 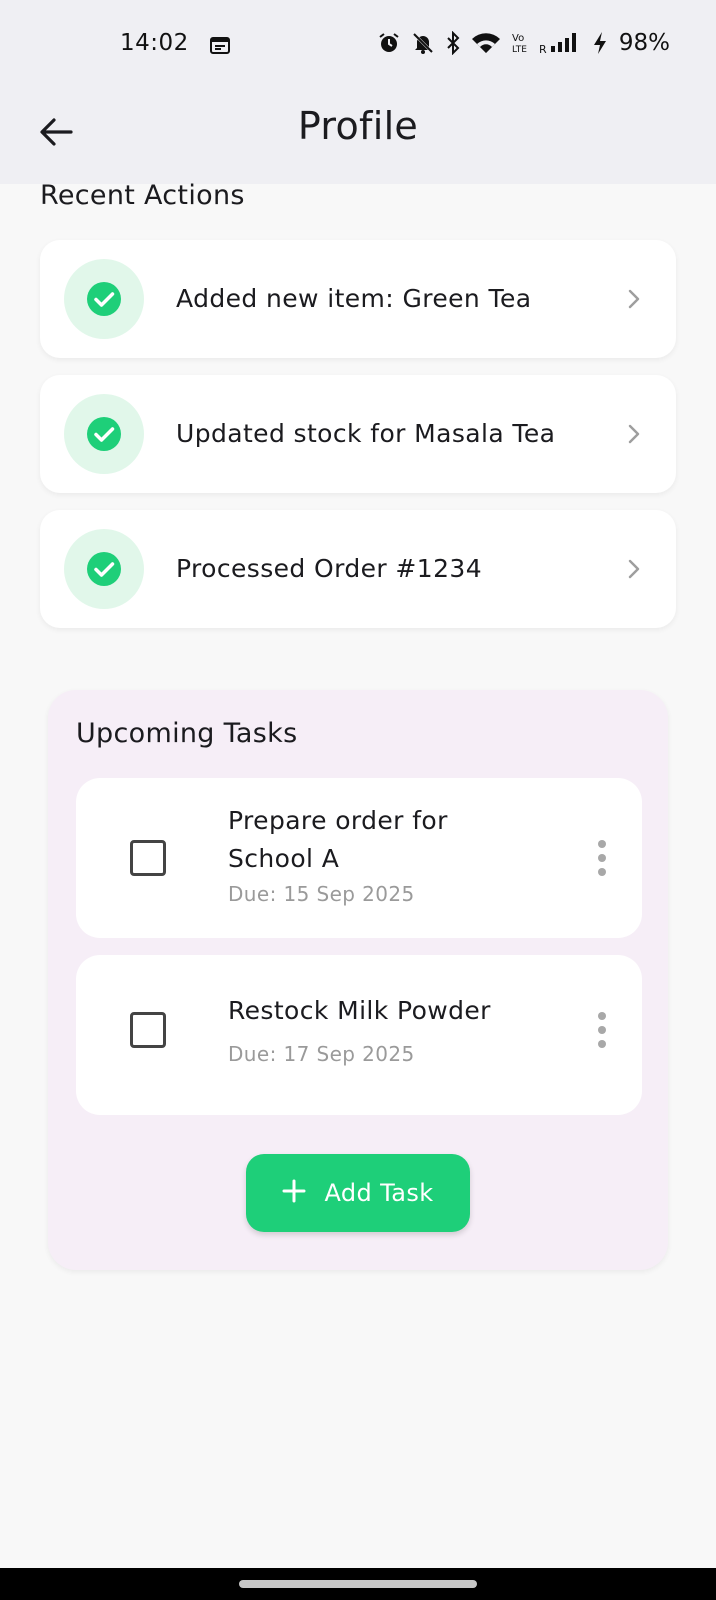 I want to click on task-title: Restock Milk Powder, so click(x=359, y=1010).